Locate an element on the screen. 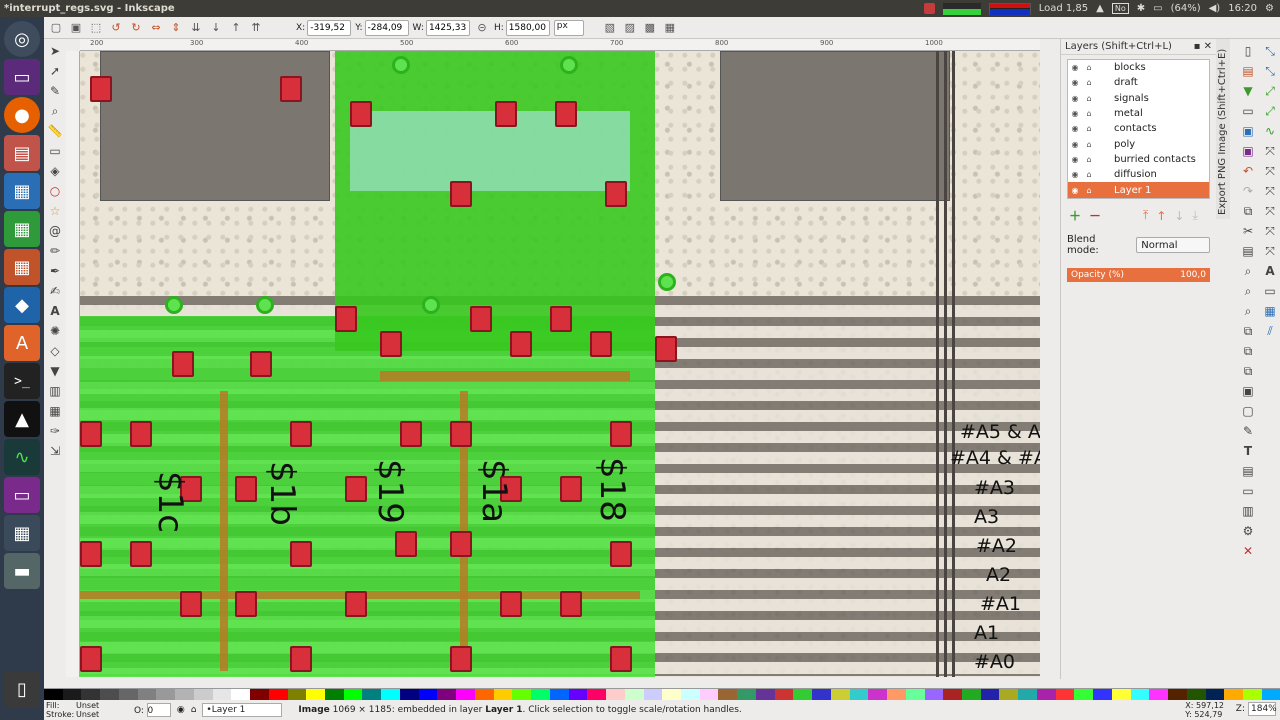 The image size is (1280, 720). move-gradients-icon: ▩ is located at coordinates (650, 28).